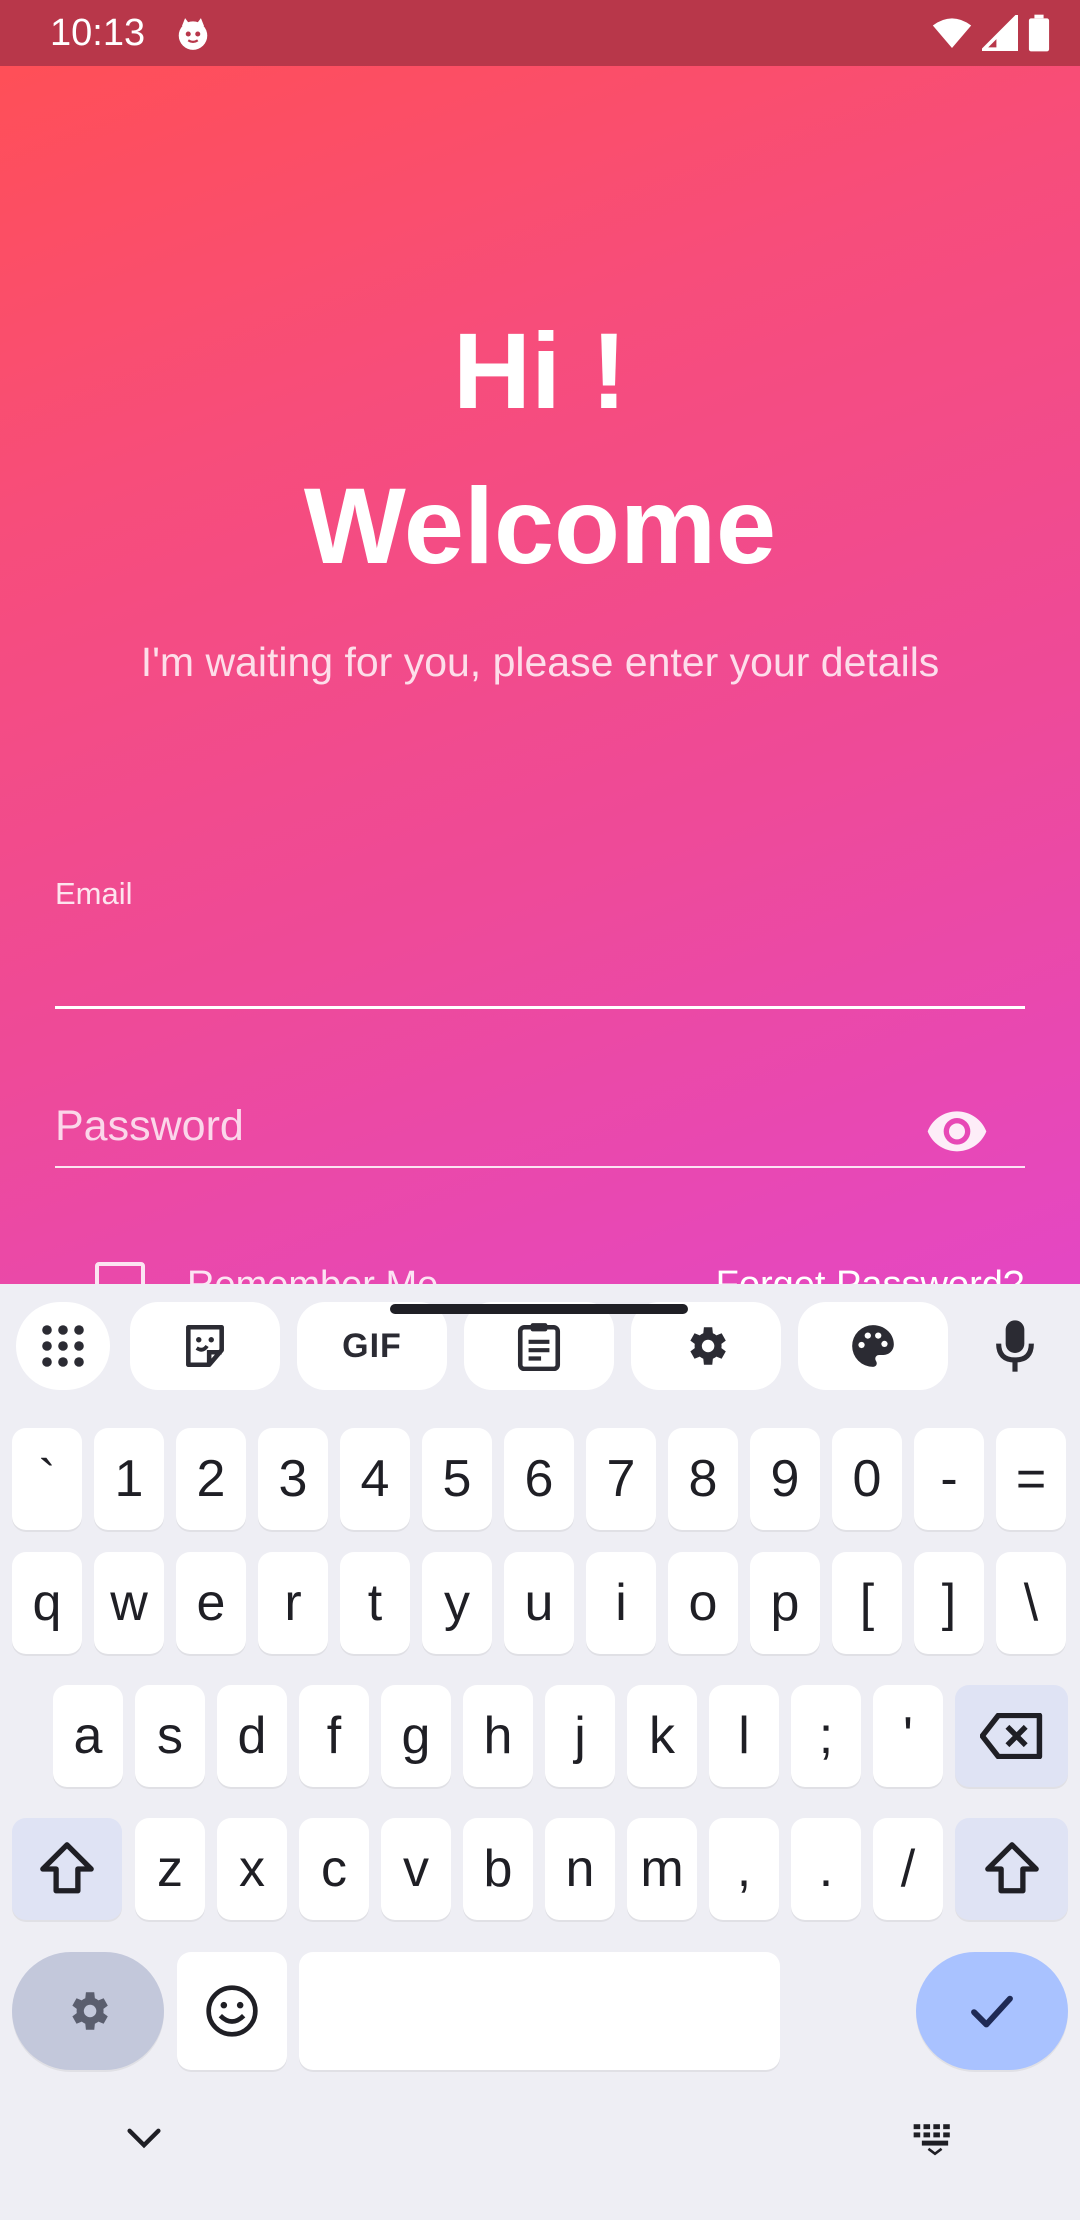  I want to click on remember-me-label: Remember Me, so click(312, 1274).